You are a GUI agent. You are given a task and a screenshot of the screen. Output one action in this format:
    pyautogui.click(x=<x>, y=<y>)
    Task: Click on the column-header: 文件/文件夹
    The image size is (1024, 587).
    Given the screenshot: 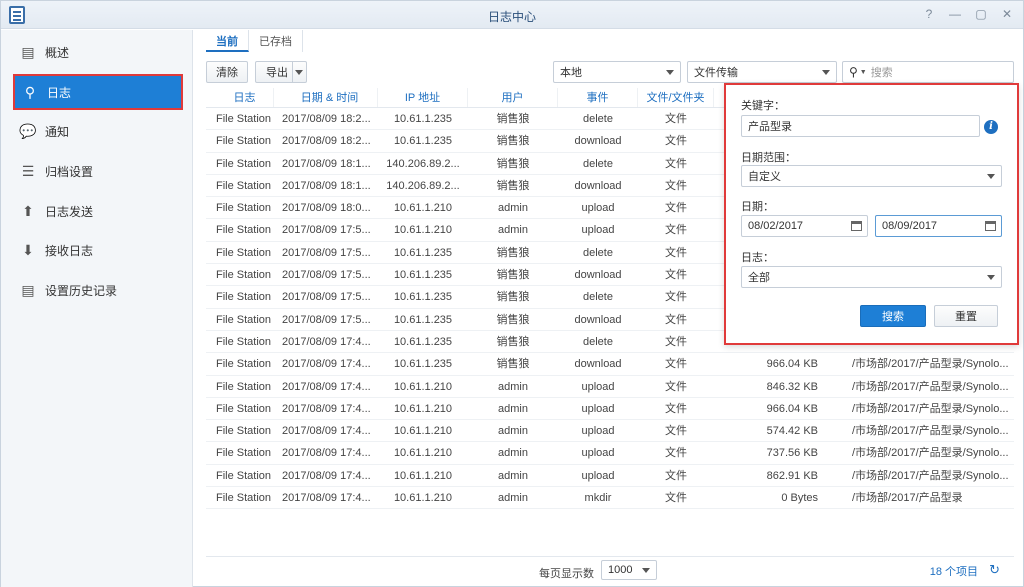 What is the action you would take?
    pyautogui.click(x=676, y=97)
    